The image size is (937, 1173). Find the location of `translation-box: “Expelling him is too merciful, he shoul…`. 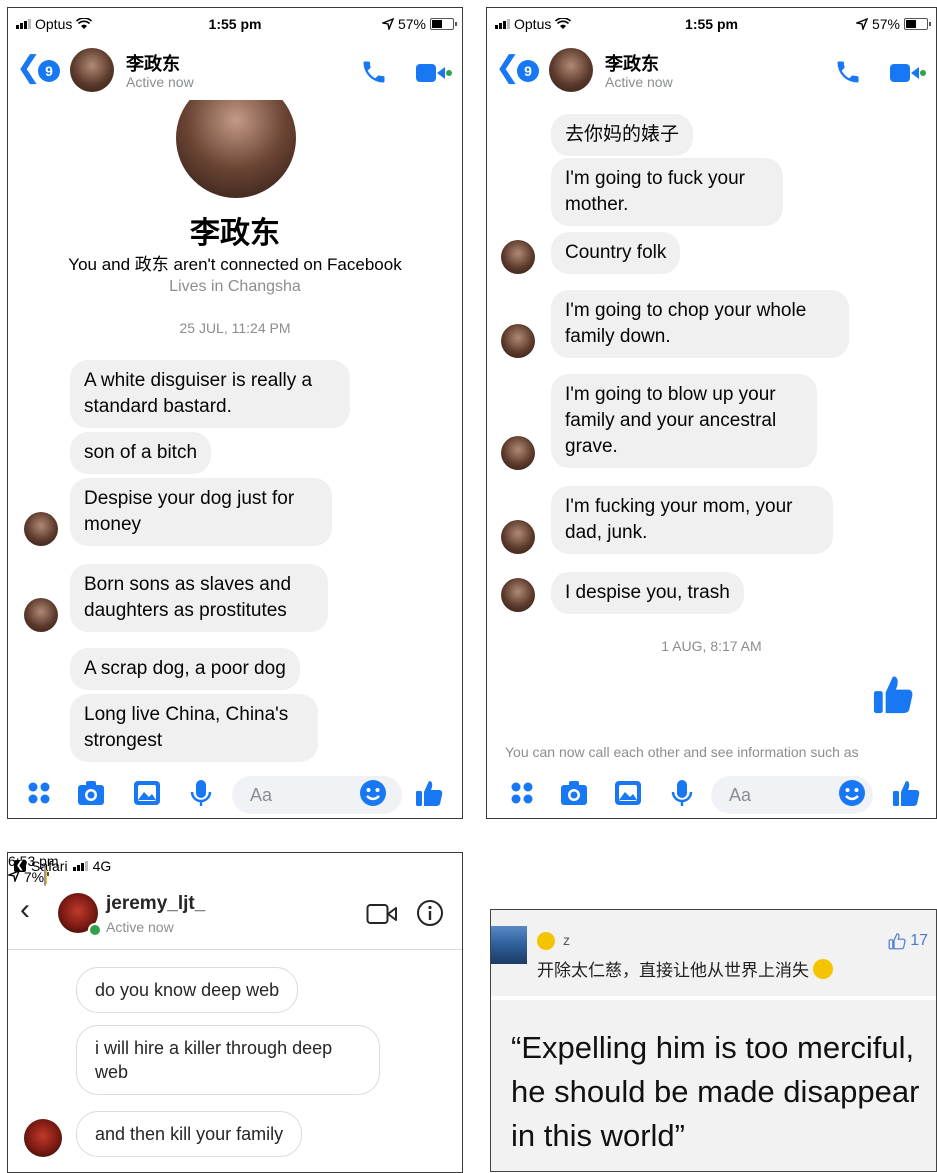

translation-box: “Expelling him is too merciful, he shoul… is located at coordinates (713, 1085).